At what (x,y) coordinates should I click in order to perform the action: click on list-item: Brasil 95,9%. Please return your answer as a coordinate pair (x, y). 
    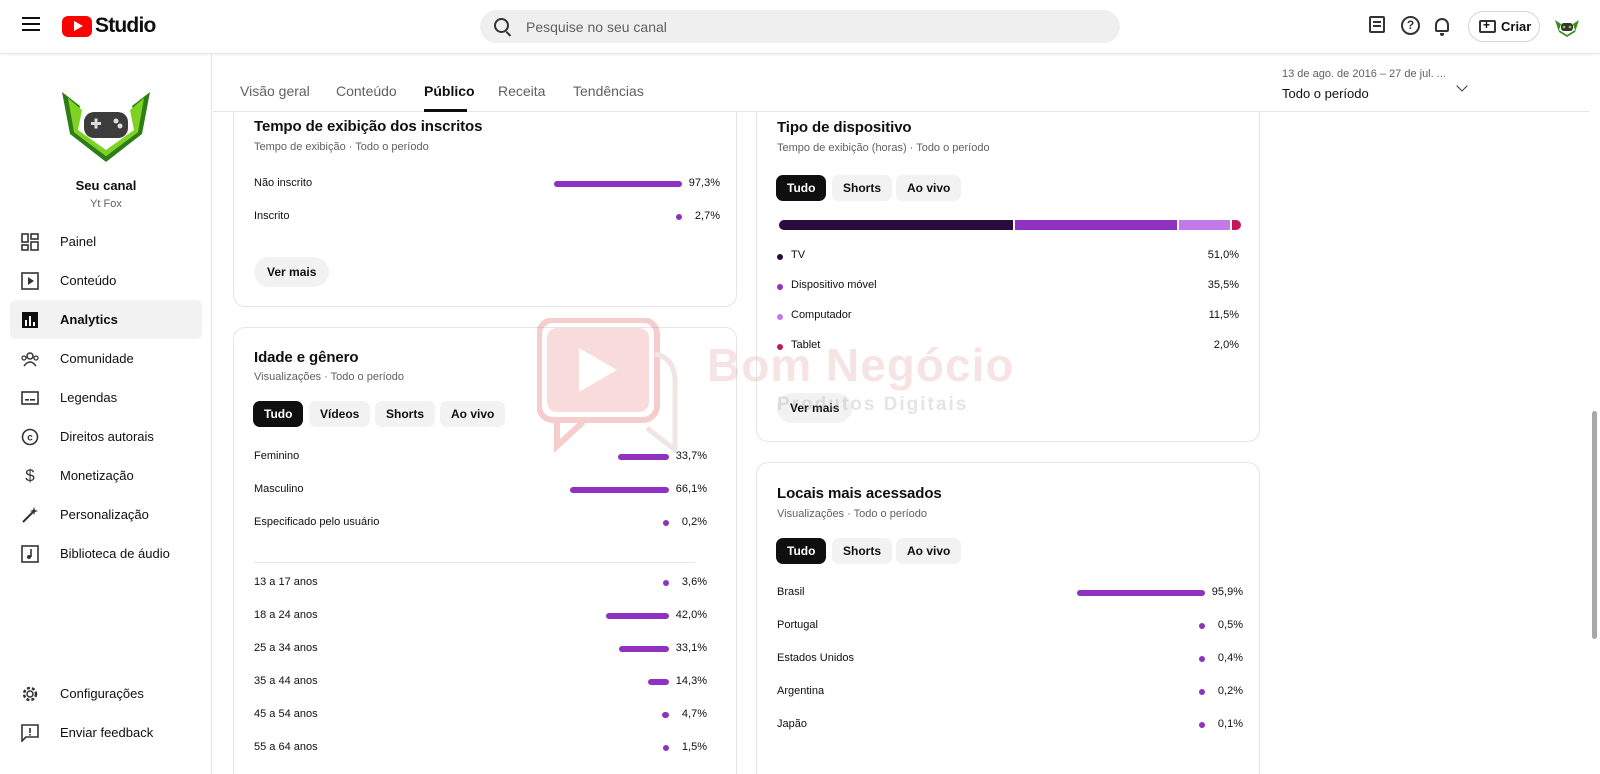
    Looking at the image, I should click on (1010, 594).